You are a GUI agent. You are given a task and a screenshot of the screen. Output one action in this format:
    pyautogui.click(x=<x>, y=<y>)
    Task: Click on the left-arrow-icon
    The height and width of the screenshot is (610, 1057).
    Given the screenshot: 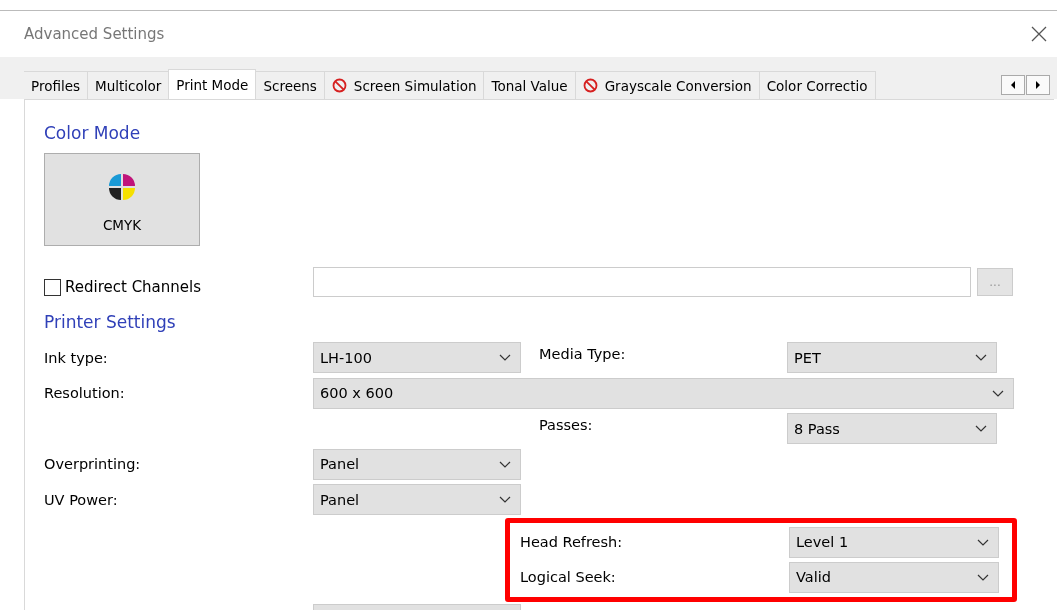 What is the action you would take?
    pyautogui.click(x=1013, y=85)
    